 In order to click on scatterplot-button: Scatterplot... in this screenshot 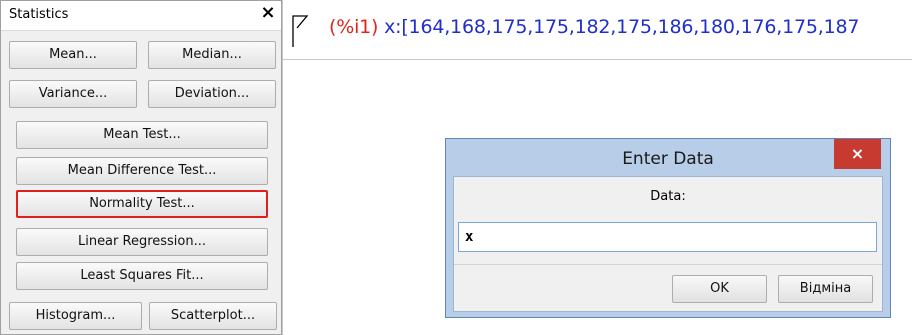, I will do `click(213, 316)`.